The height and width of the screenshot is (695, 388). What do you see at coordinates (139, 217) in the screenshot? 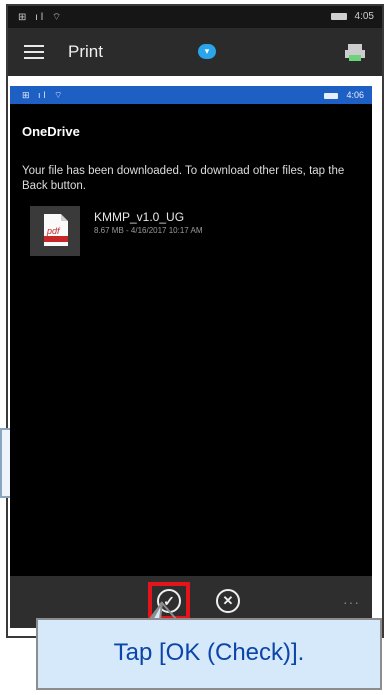
I see `file-name: KMMP_v1.0_UG` at bounding box center [139, 217].